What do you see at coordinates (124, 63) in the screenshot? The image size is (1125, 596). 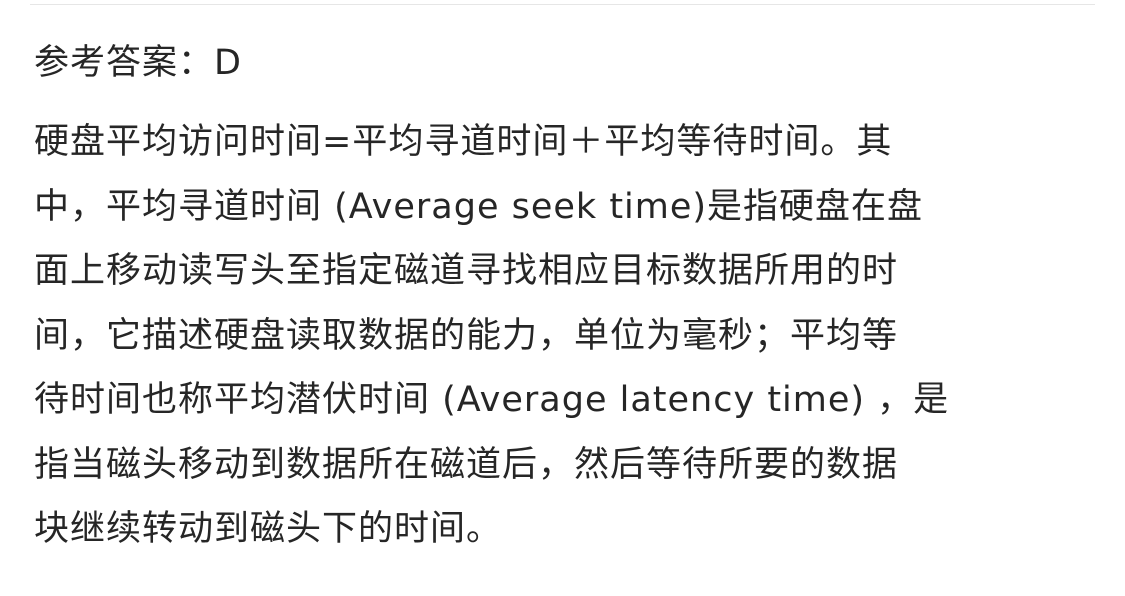 I see `answer-label: 参考答案：` at bounding box center [124, 63].